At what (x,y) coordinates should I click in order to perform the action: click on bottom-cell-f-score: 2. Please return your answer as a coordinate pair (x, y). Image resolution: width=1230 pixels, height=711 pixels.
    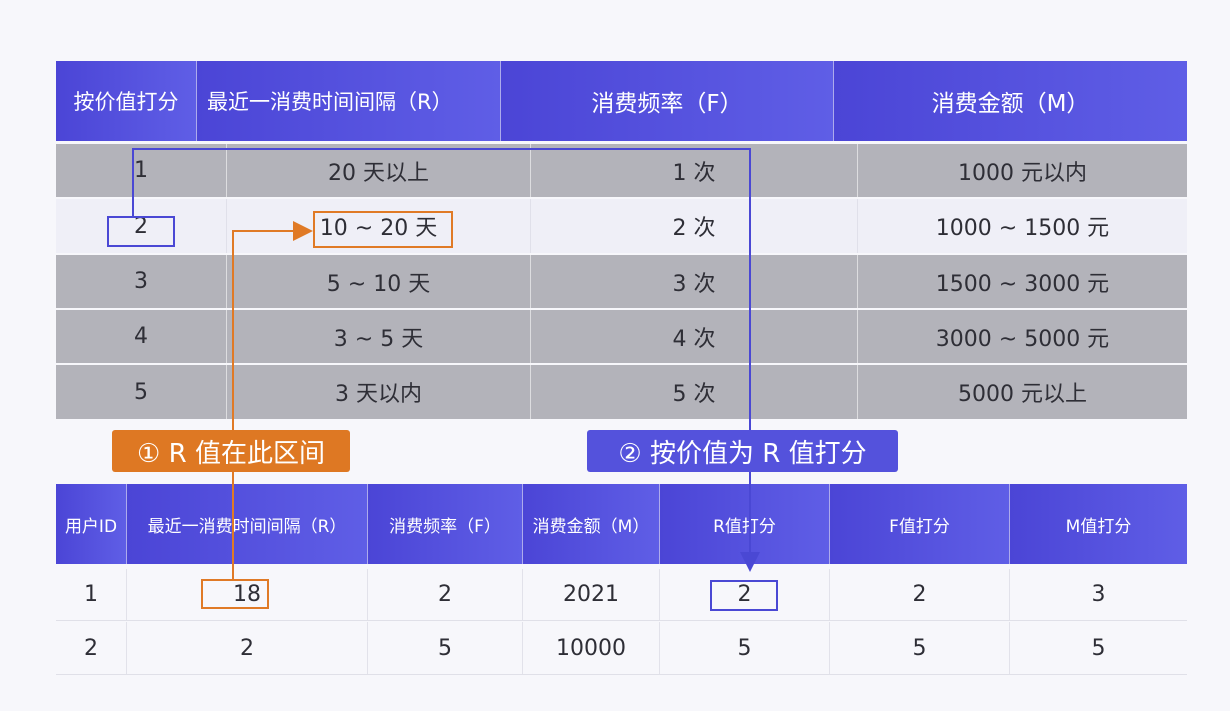
    Looking at the image, I should click on (920, 594).